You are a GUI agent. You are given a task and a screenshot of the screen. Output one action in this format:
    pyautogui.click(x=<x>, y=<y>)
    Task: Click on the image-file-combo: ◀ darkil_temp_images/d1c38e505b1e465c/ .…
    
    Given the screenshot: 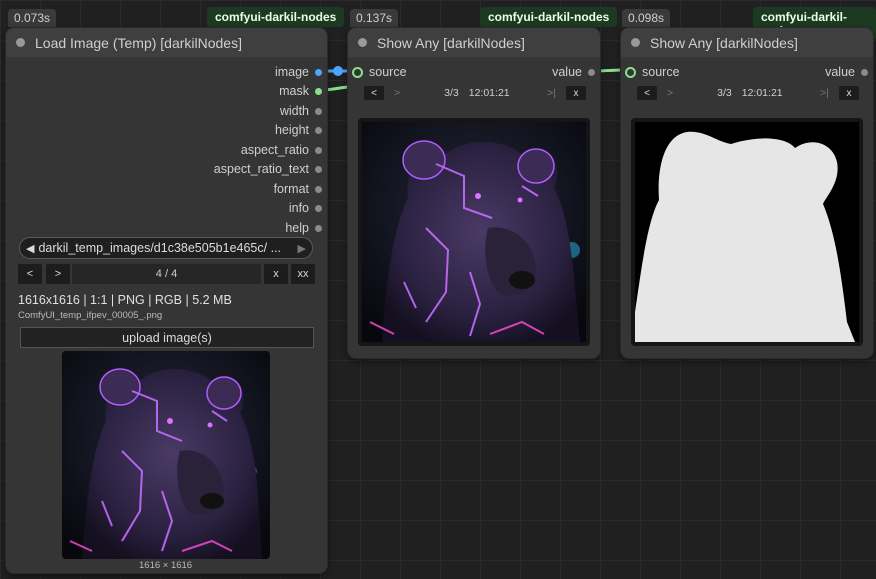 What is the action you would take?
    pyautogui.click(x=166, y=248)
    